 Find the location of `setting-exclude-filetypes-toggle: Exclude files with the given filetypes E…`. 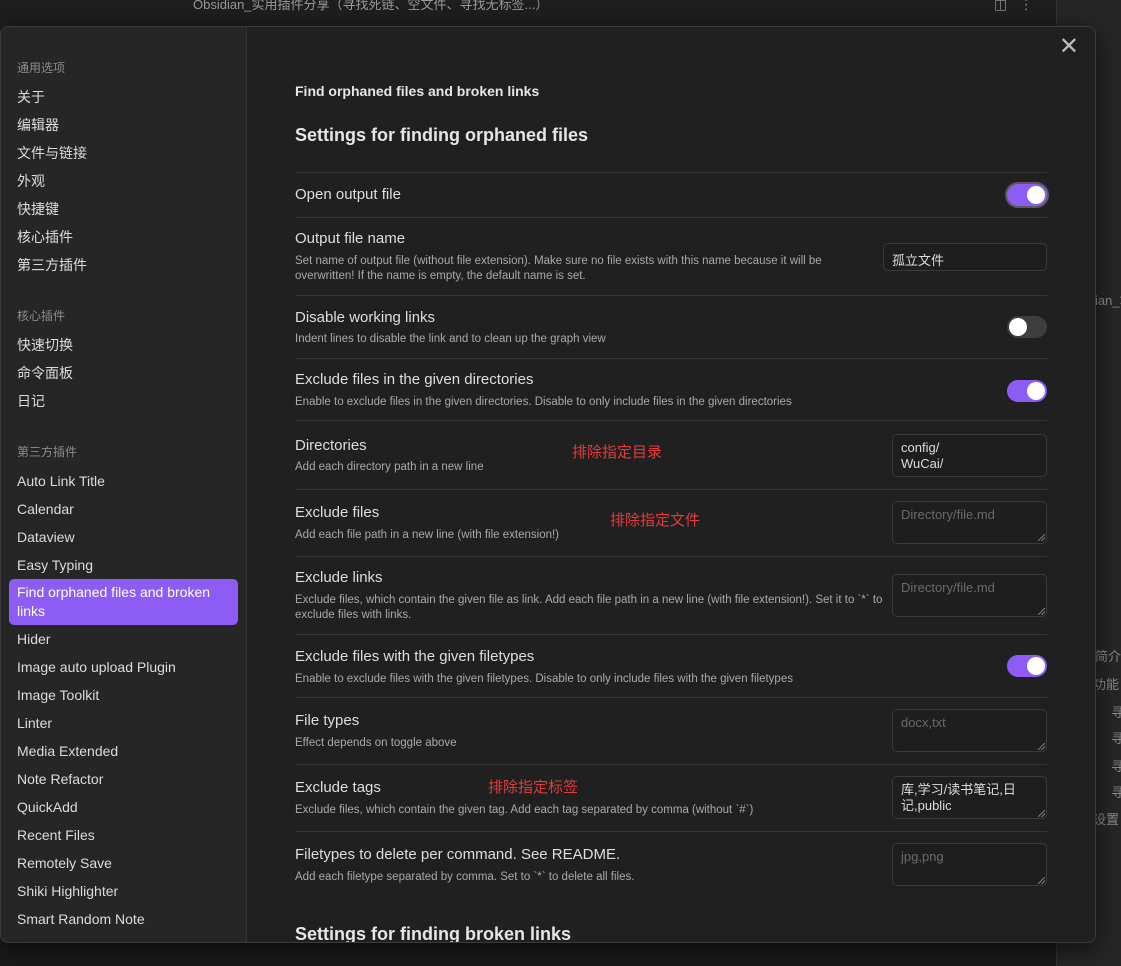

setting-exclude-filetypes-toggle: Exclude files with the given filetypes E… is located at coordinates (671, 665).